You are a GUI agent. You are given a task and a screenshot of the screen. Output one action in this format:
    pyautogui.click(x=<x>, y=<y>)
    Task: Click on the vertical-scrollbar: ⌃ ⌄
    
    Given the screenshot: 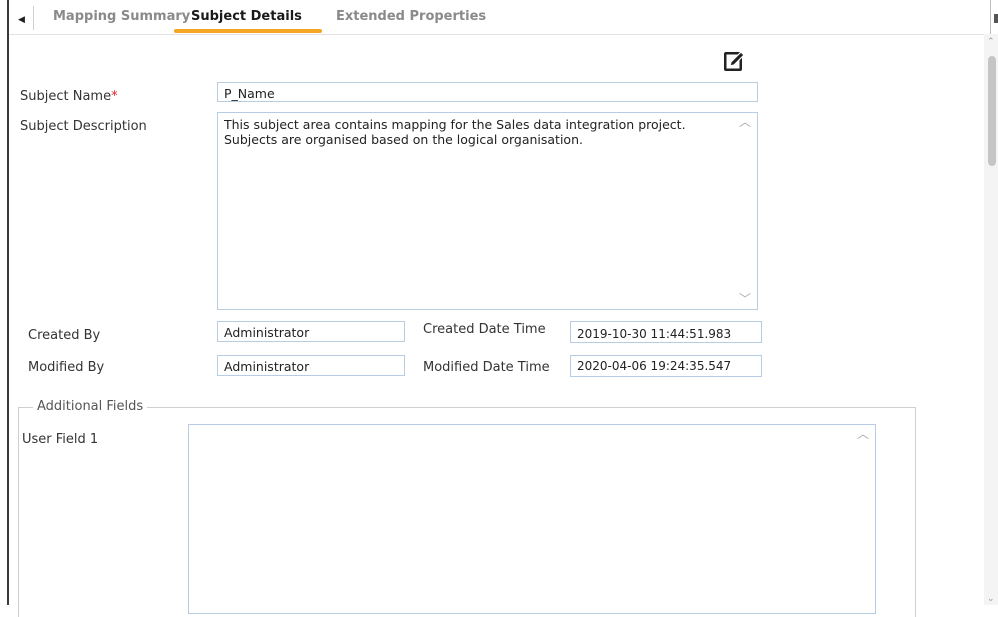 What is the action you would take?
    pyautogui.click(x=991, y=319)
    